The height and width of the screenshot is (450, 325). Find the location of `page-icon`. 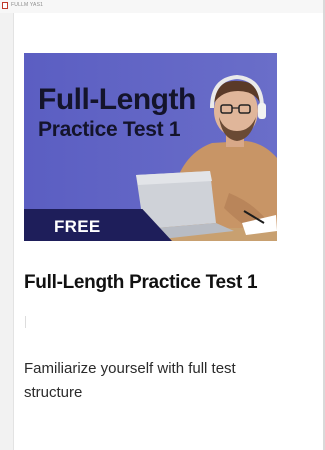

page-icon is located at coordinates (5, 5).